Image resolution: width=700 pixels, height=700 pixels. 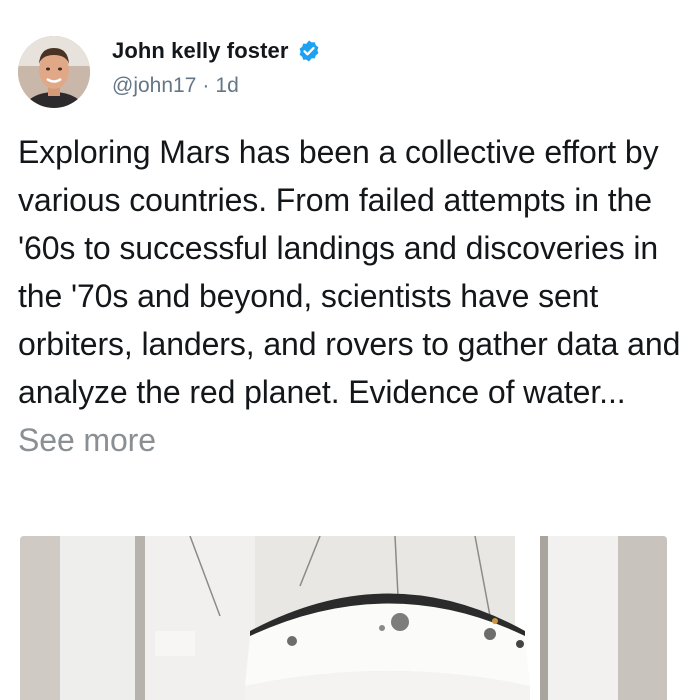 I want to click on tweet-time: 1d, so click(x=226, y=86).